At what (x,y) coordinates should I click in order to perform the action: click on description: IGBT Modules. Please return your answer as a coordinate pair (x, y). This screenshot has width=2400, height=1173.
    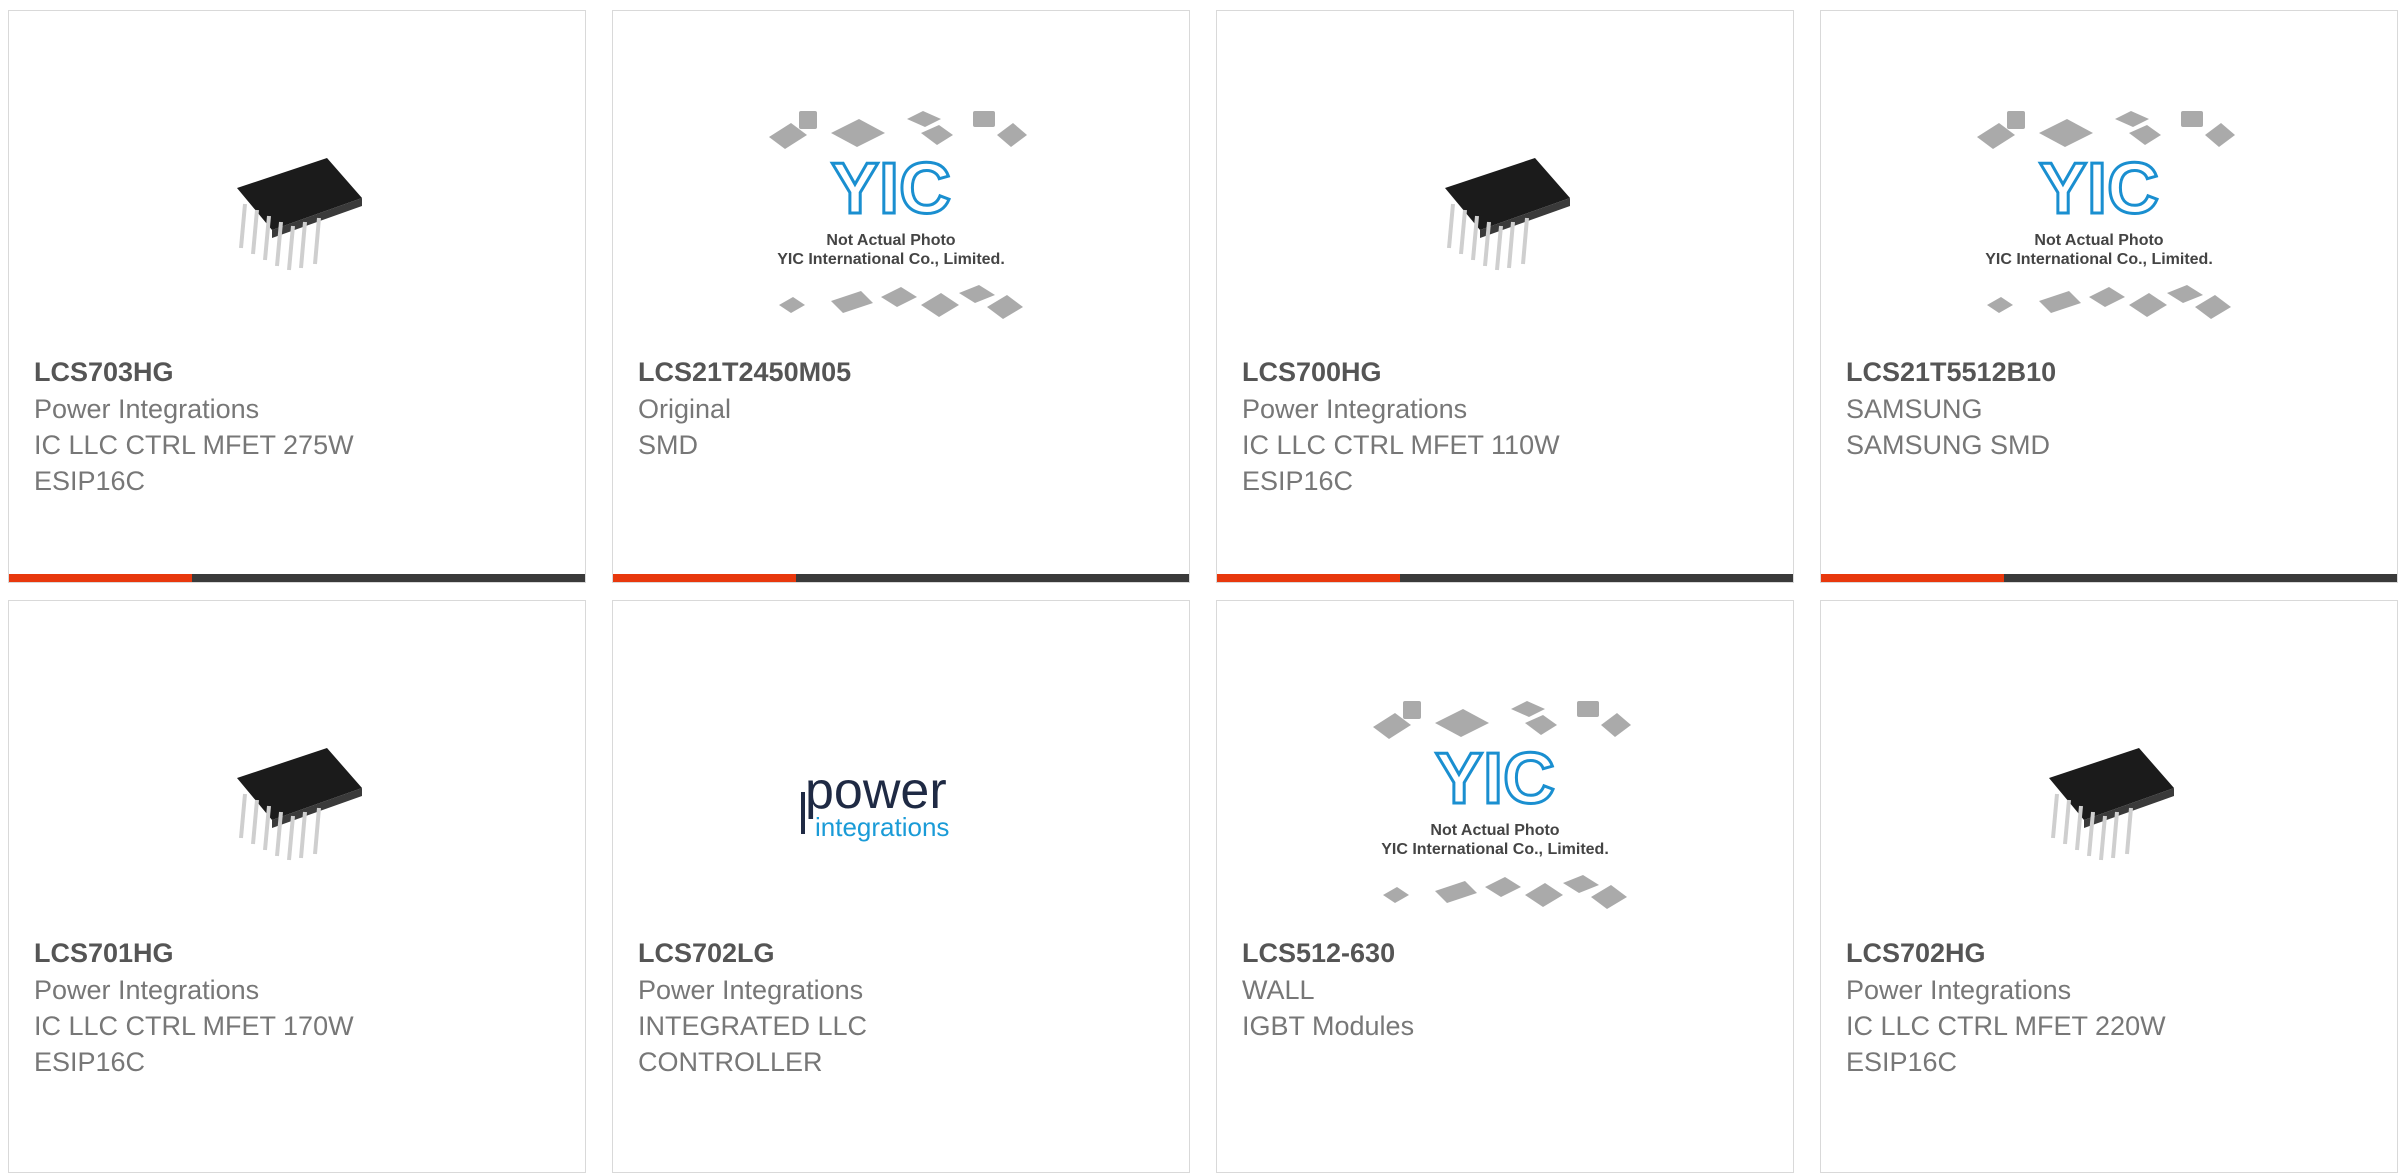
    Looking at the image, I should click on (1328, 1026).